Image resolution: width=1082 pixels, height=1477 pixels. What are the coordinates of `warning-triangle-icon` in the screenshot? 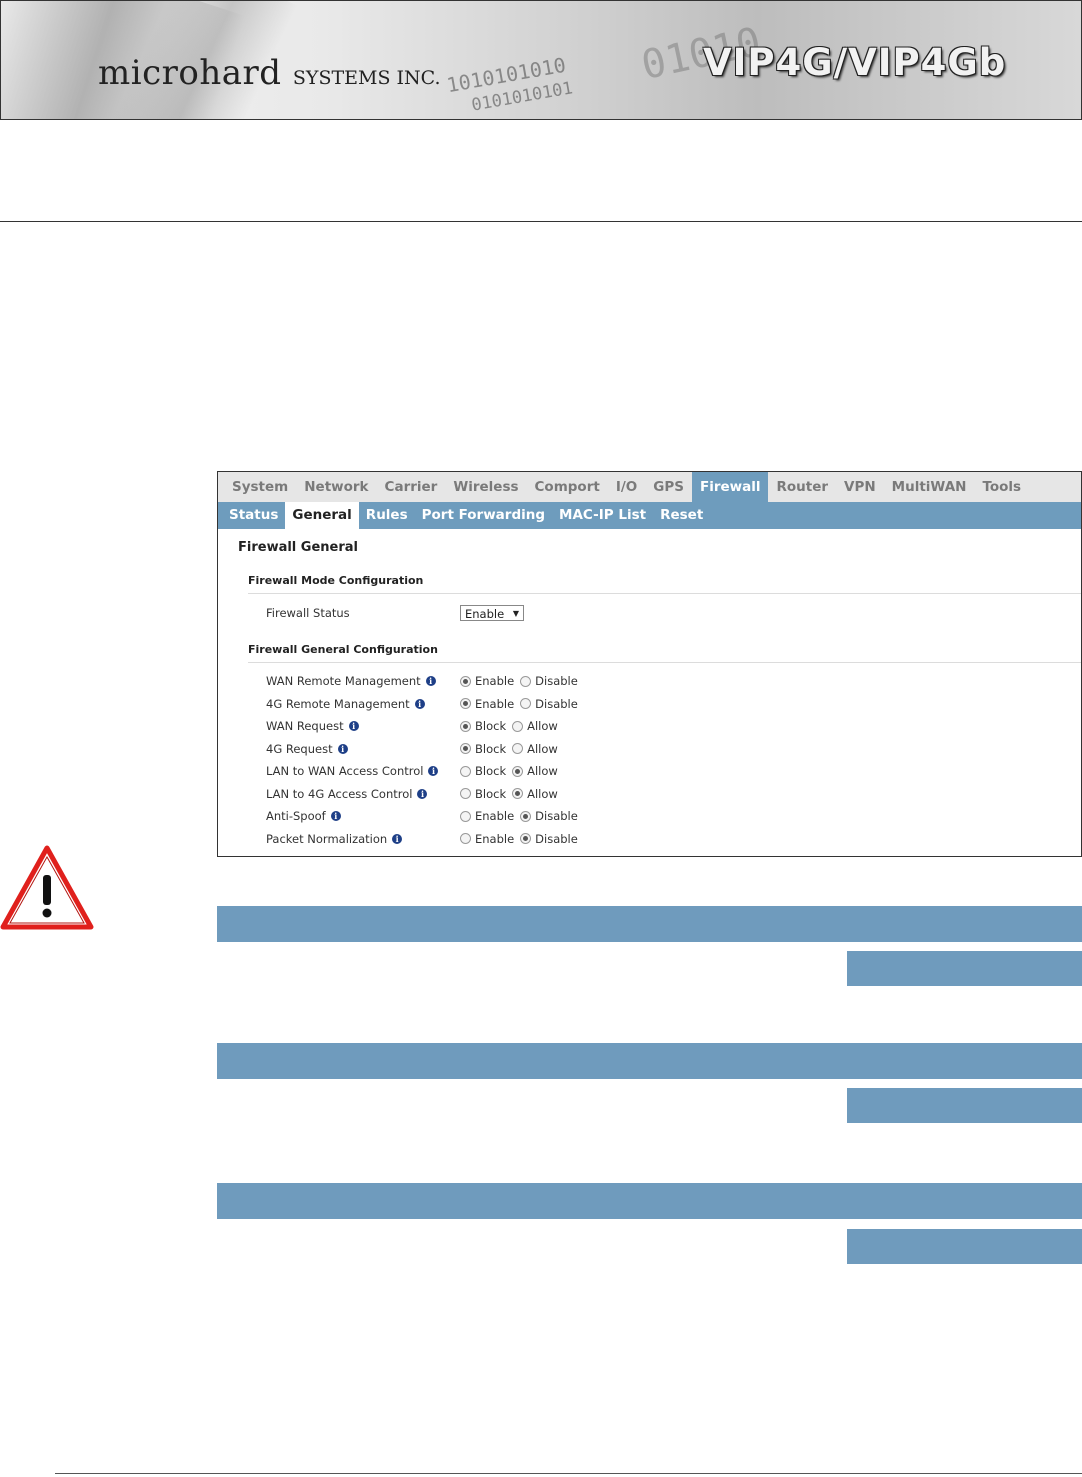 It's located at (47, 887).